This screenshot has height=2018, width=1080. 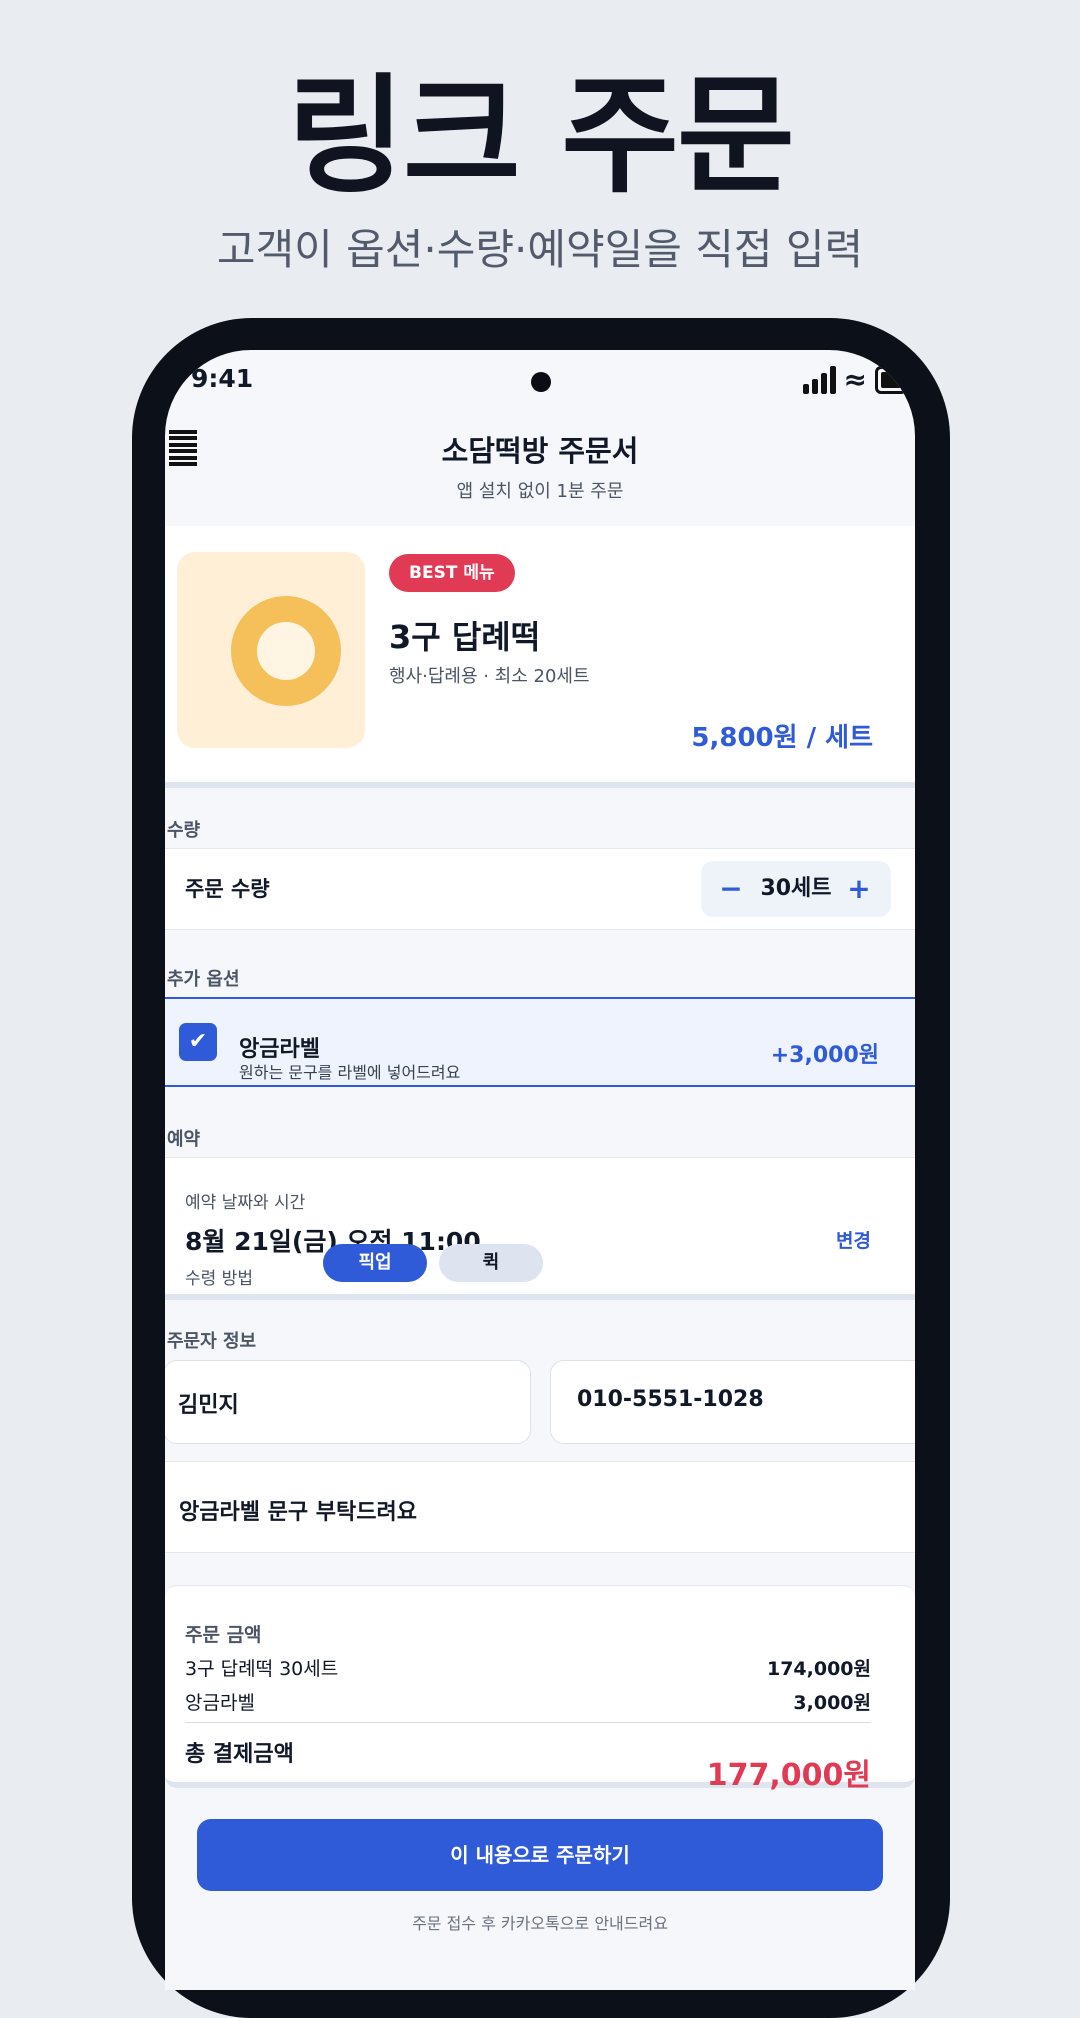 I want to click on name-field: 김민지, so click(x=348, y=1402).